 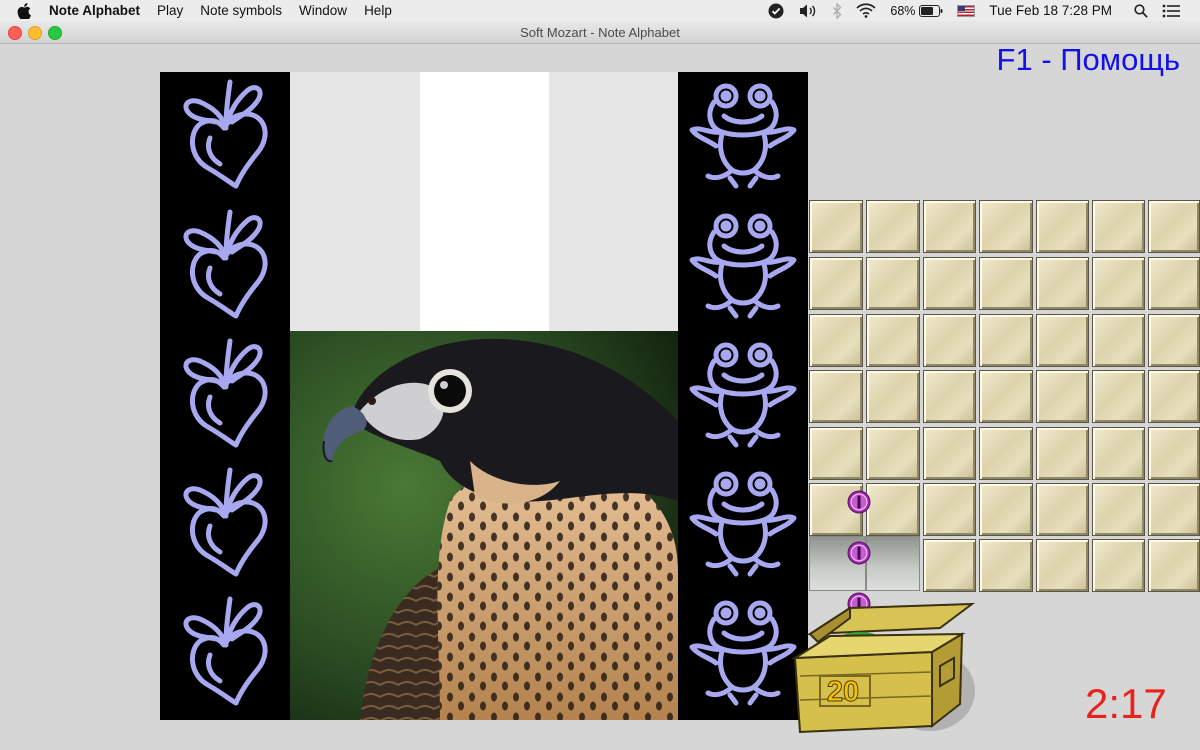 I want to click on window-zoom-button, so click(x=55, y=33).